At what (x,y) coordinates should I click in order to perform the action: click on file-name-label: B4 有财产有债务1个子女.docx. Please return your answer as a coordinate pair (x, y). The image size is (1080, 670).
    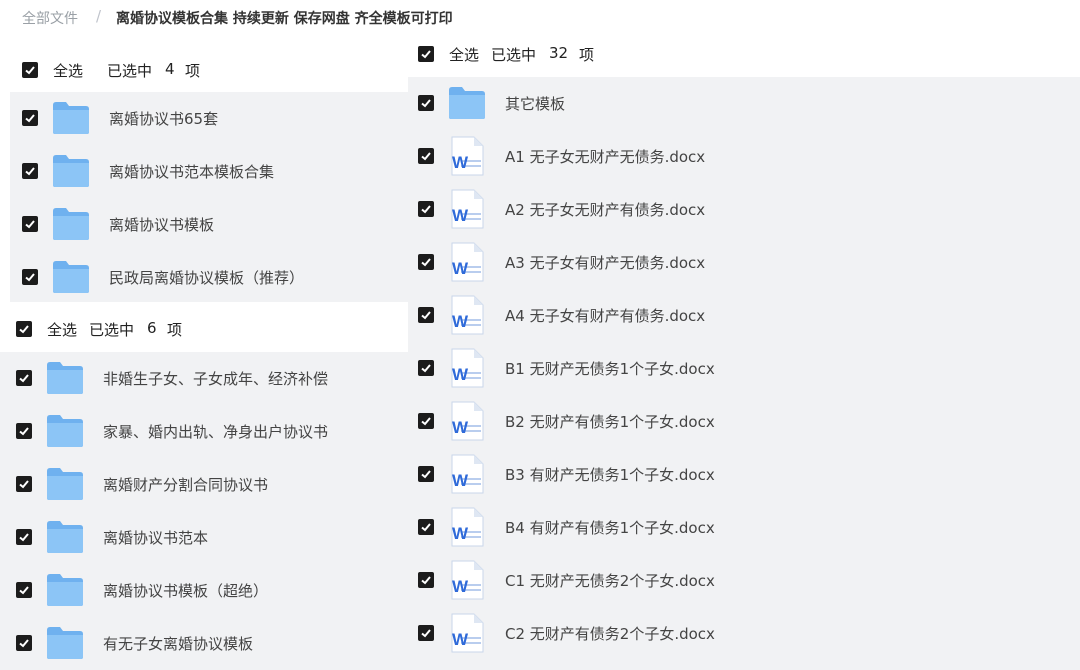
    Looking at the image, I should click on (610, 528).